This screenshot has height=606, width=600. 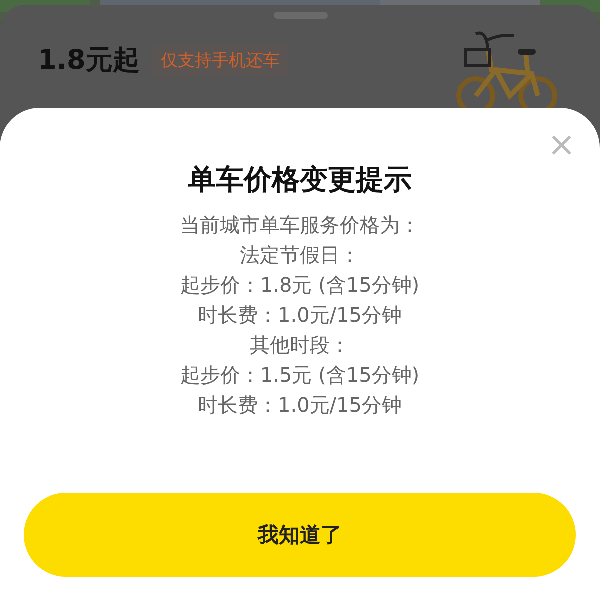 I want to click on price-info-line: 当前城市单车服务价格为：, so click(x=300, y=225).